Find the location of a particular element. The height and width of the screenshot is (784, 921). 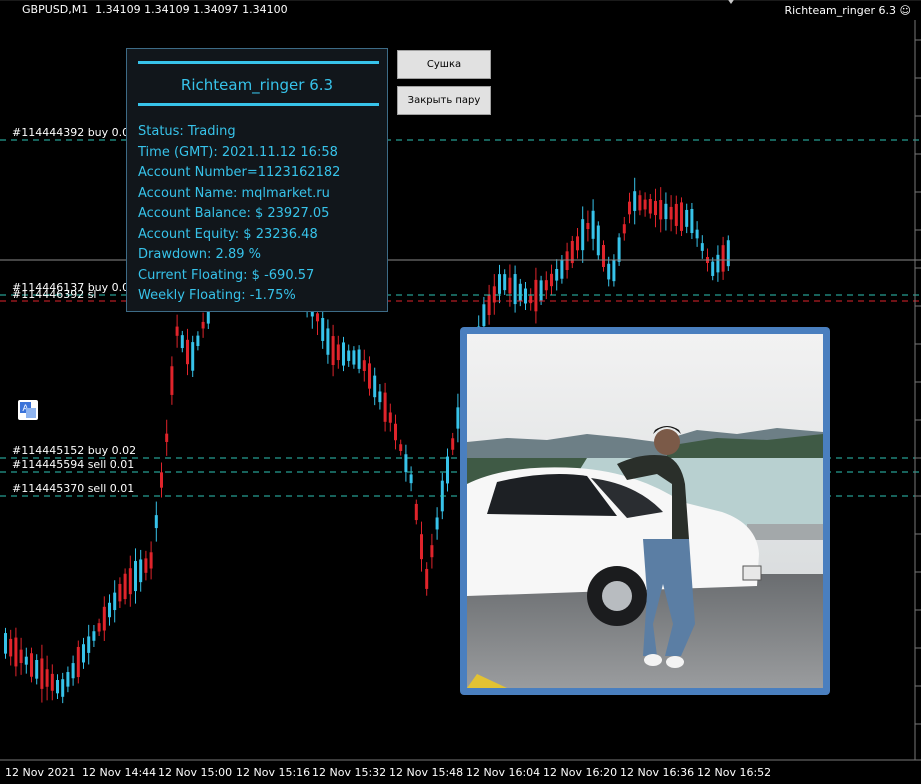

time-axis-label: 12 Nov 14:44 is located at coordinates (119, 772).